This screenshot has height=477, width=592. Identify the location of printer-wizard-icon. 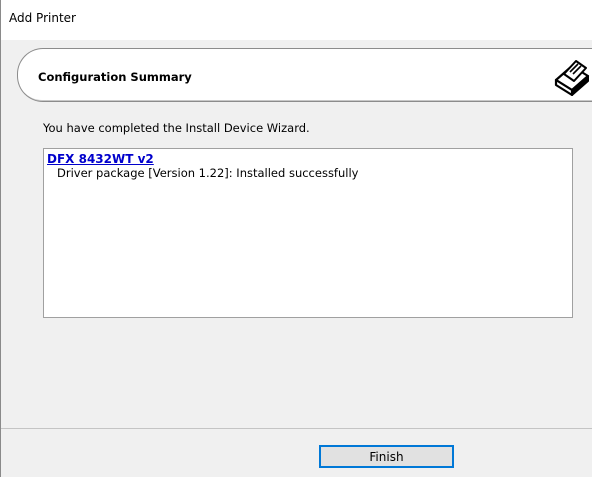
(572, 76).